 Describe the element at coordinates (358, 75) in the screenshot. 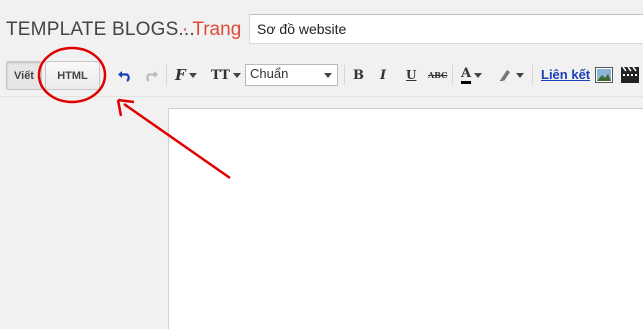

I see `bold-button: B` at that location.